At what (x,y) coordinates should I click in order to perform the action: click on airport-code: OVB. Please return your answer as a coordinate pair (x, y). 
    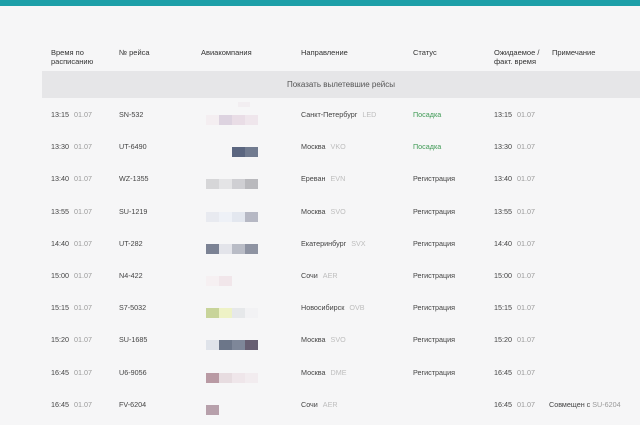
    Looking at the image, I should click on (357, 308).